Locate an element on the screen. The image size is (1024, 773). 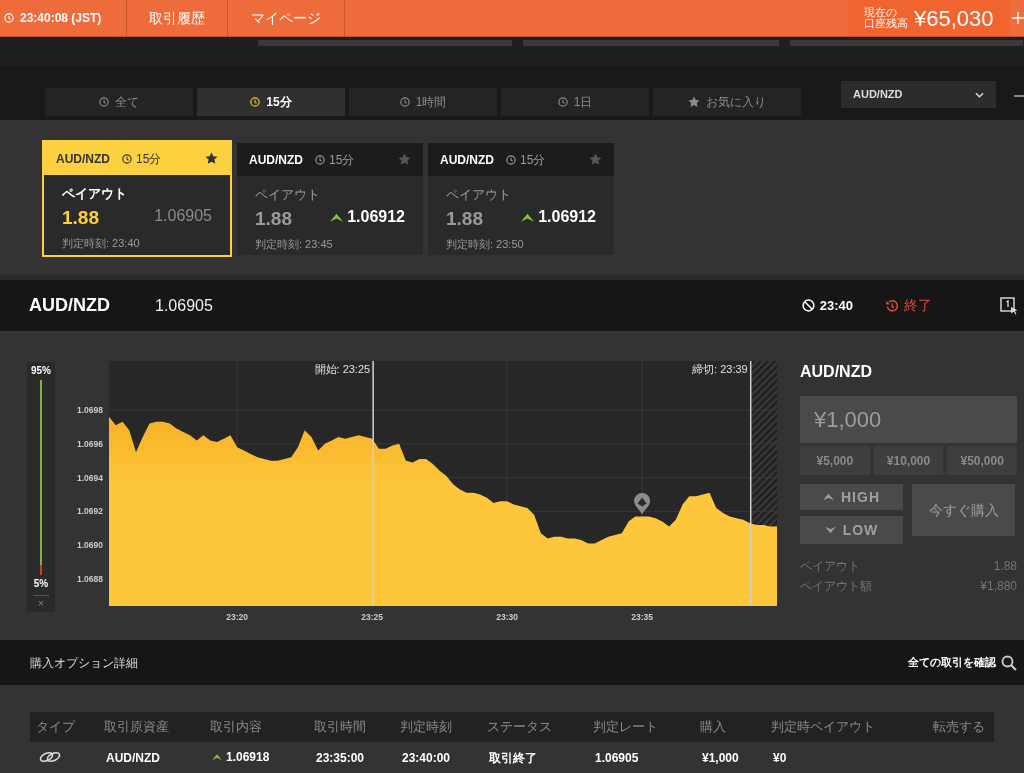
interlocked-loops-icon is located at coordinates (50, 757).